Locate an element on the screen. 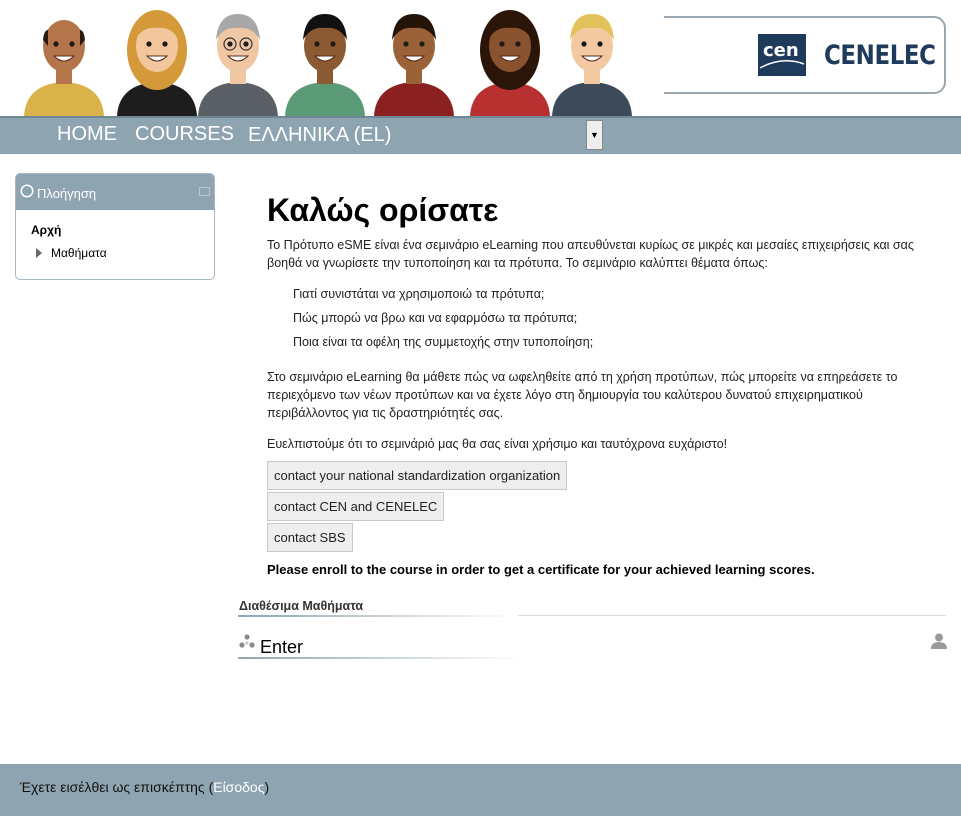 This screenshot has width=961, height=816. nav-courses-link: COURSES is located at coordinates (184, 134).